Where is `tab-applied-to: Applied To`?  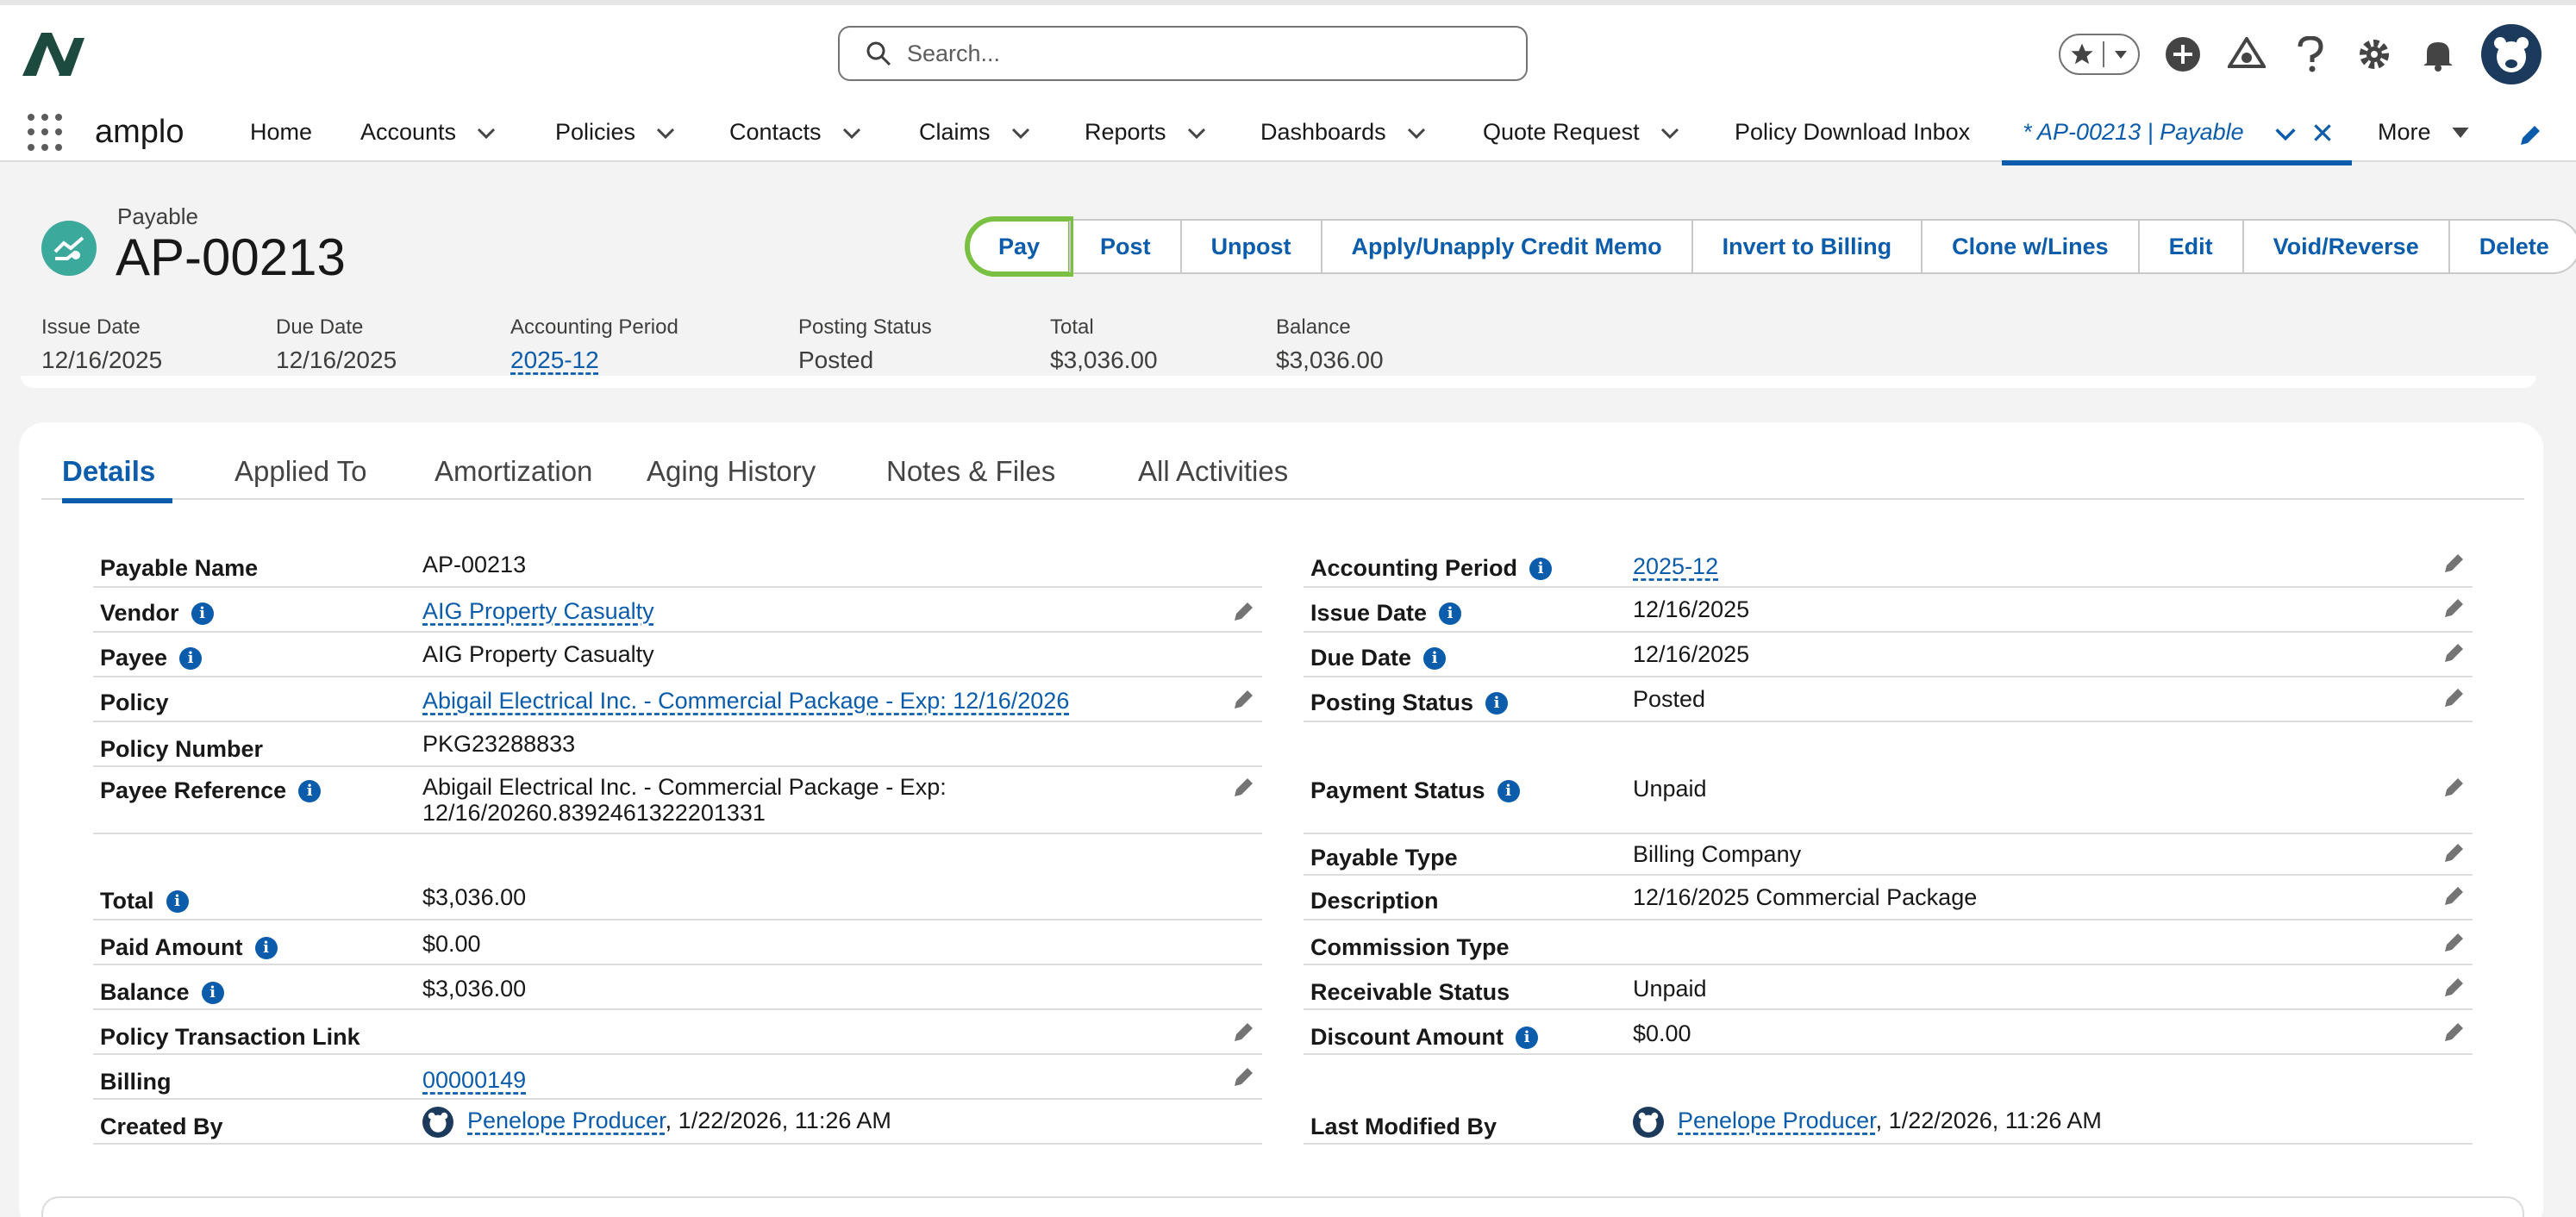
tab-applied-to: Applied To is located at coordinates (300, 478).